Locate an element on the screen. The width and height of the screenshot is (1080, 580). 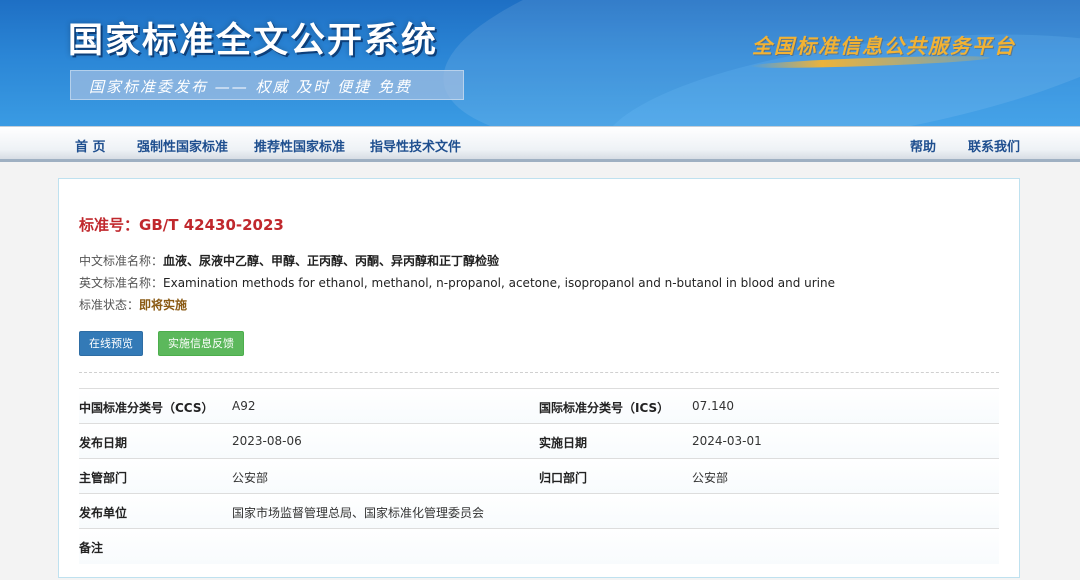
nav-mandatory-standards: 强制性国家标准 is located at coordinates (182, 145).